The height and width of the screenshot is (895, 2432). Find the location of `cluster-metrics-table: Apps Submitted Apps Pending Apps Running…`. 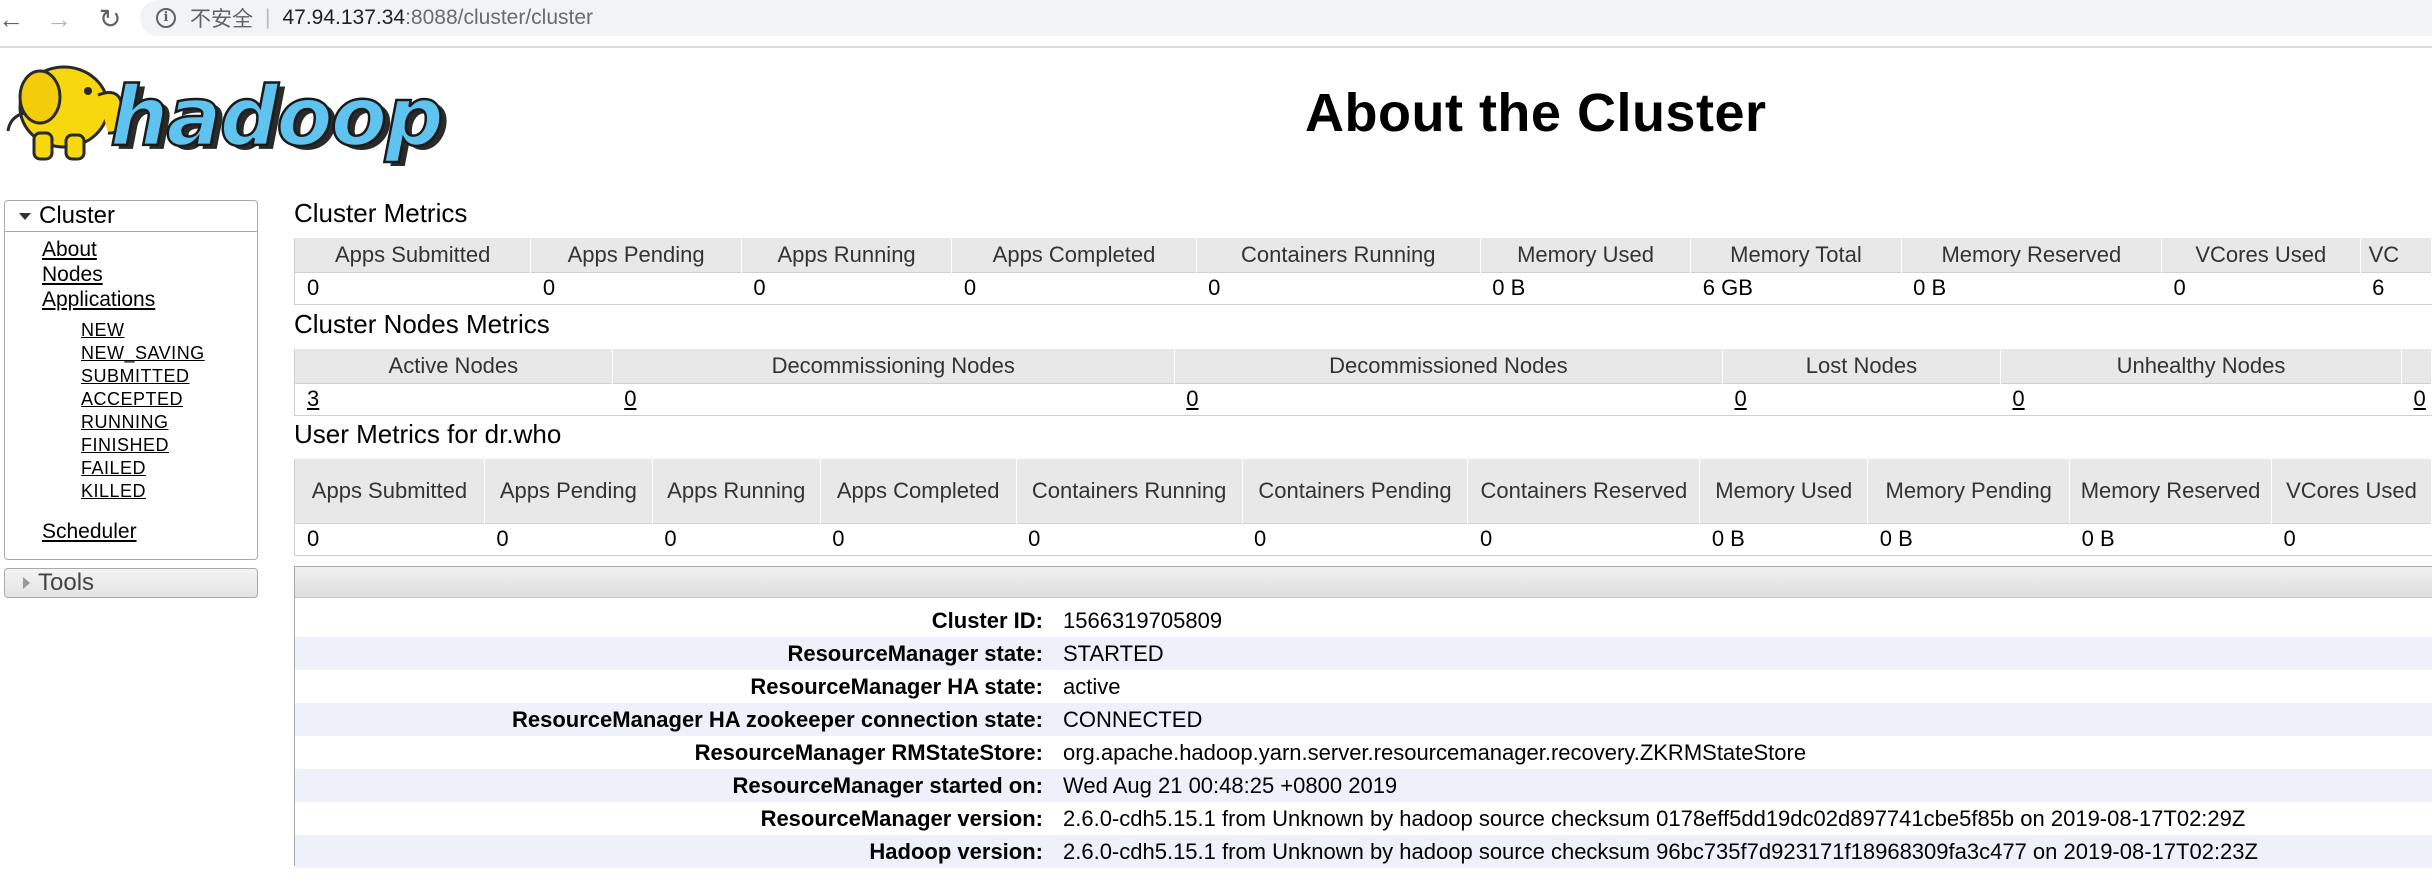

cluster-metrics-table: Apps Submitted Apps Pending Apps Running… is located at coordinates (1362, 271).